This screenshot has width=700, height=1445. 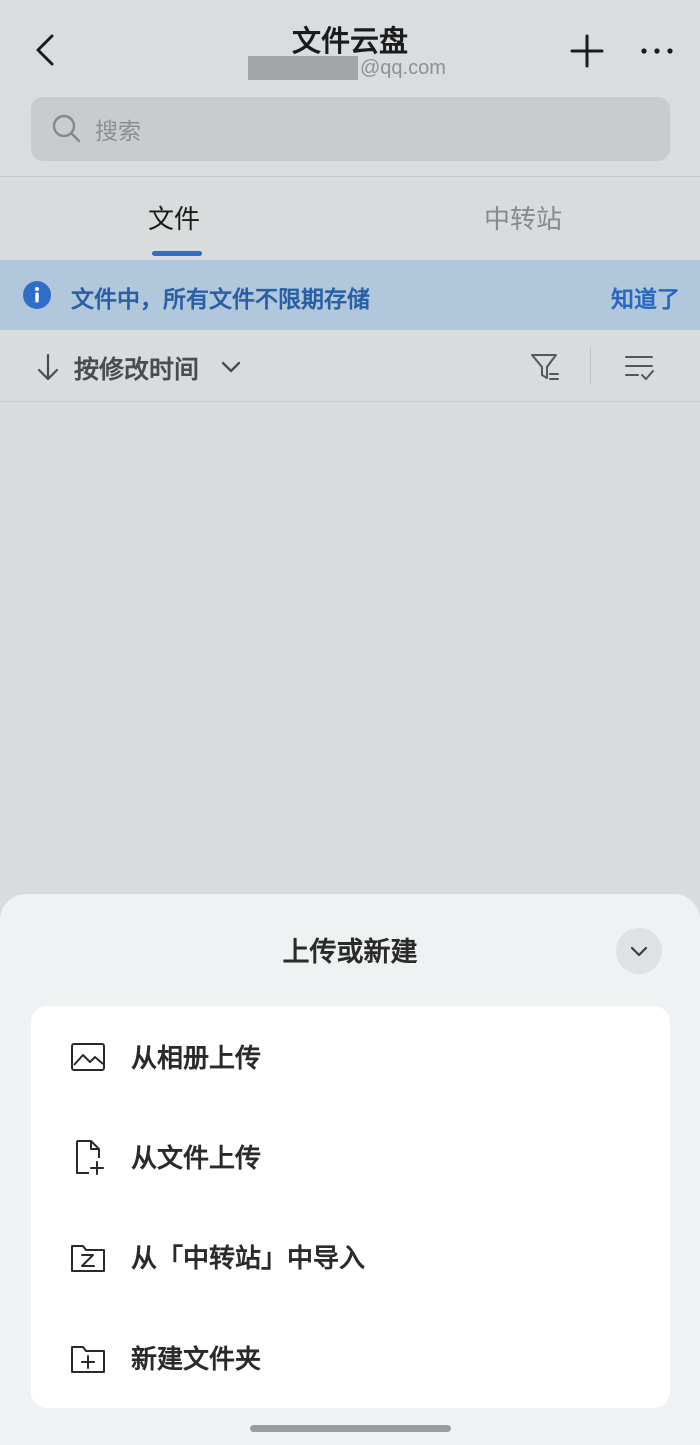 What do you see at coordinates (177, 253) in the screenshot?
I see `active-tab-indicator` at bounding box center [177, 253].